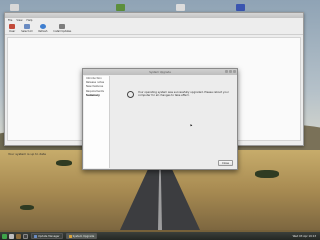  Describe the element at coordinates (230, 71) in the screenshot. I see `maximize-icon` at that location.